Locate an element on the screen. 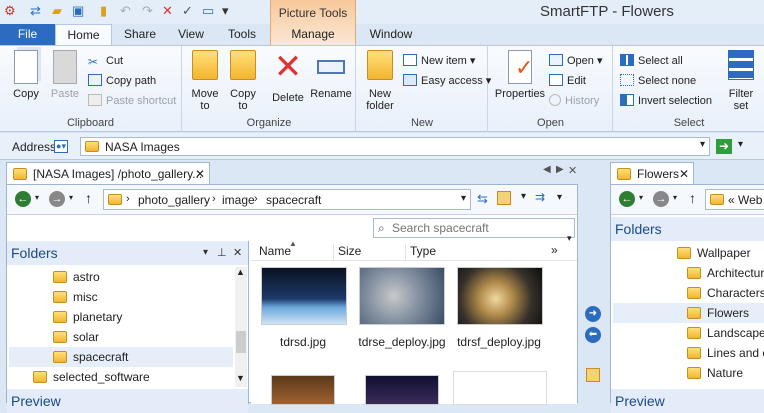 Image resolution: width=764 pixels, height=413 pixels. pin-icon: ⊥ is located at coordinates (222, 253).